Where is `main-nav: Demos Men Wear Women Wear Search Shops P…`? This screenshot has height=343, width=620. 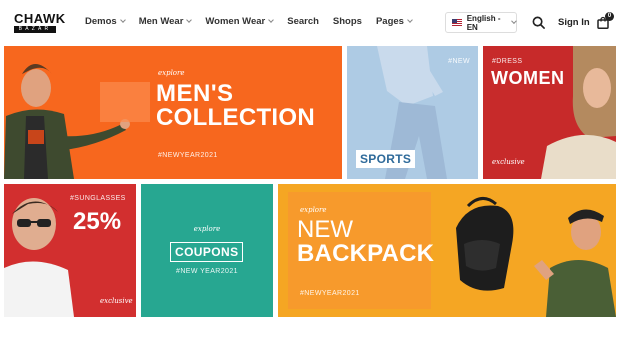
main-nav: Demos Men Wear Women Wear Search Shops P… is located at coordinates (255, 21).